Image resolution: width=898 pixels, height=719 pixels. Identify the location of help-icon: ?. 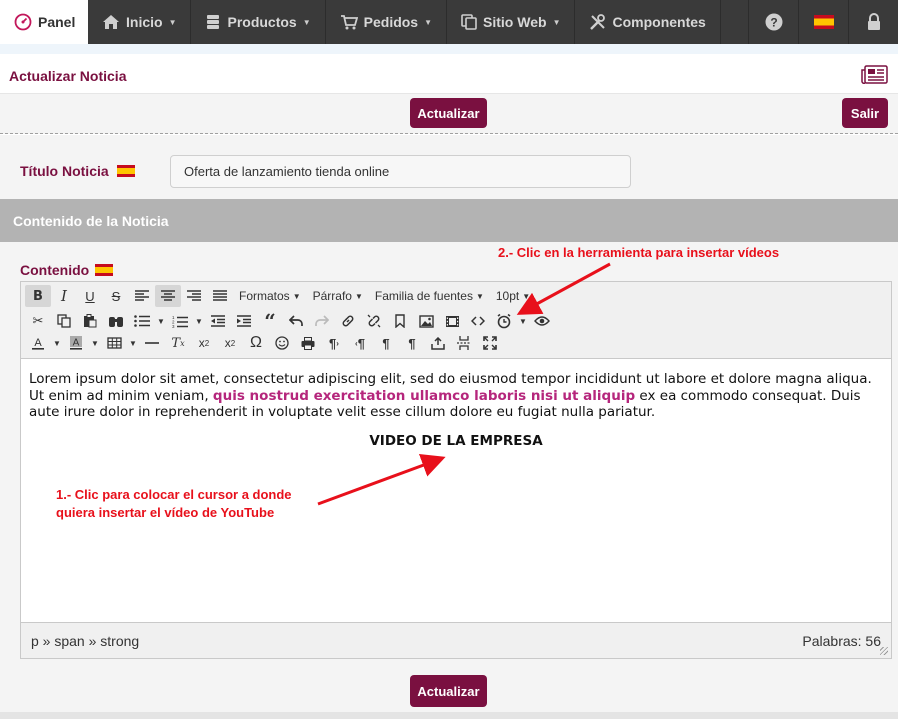
(773, 22).